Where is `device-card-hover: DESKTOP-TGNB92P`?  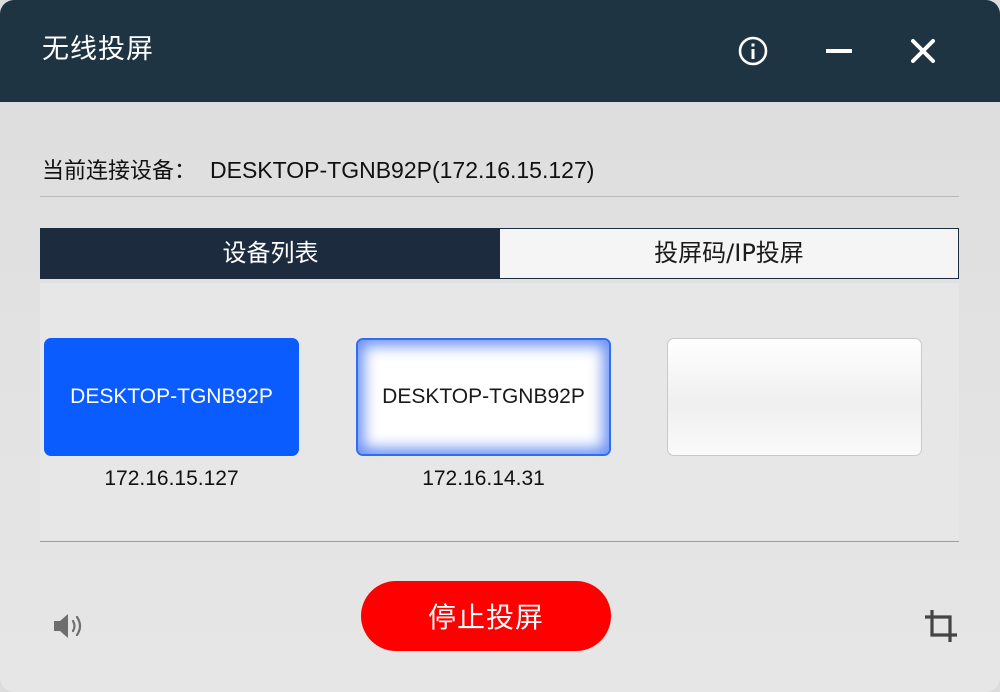 device-card-hover: DESKTOP-TGNB92P is located at coordinates (483, 397).